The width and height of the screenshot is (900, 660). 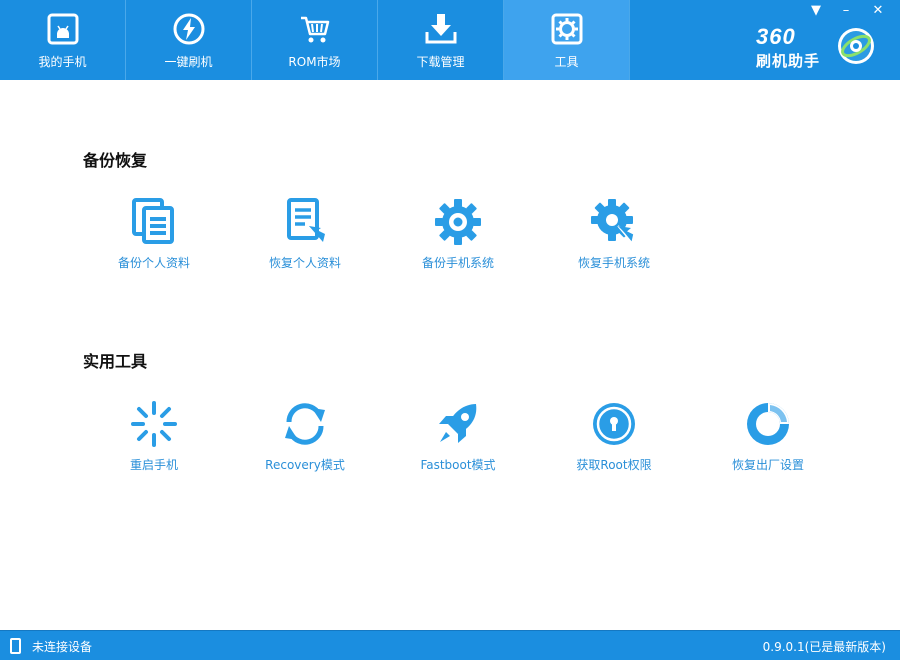 I want to click on factory-reset-button: 恢复出厂设置, so click(x=768, y=440).